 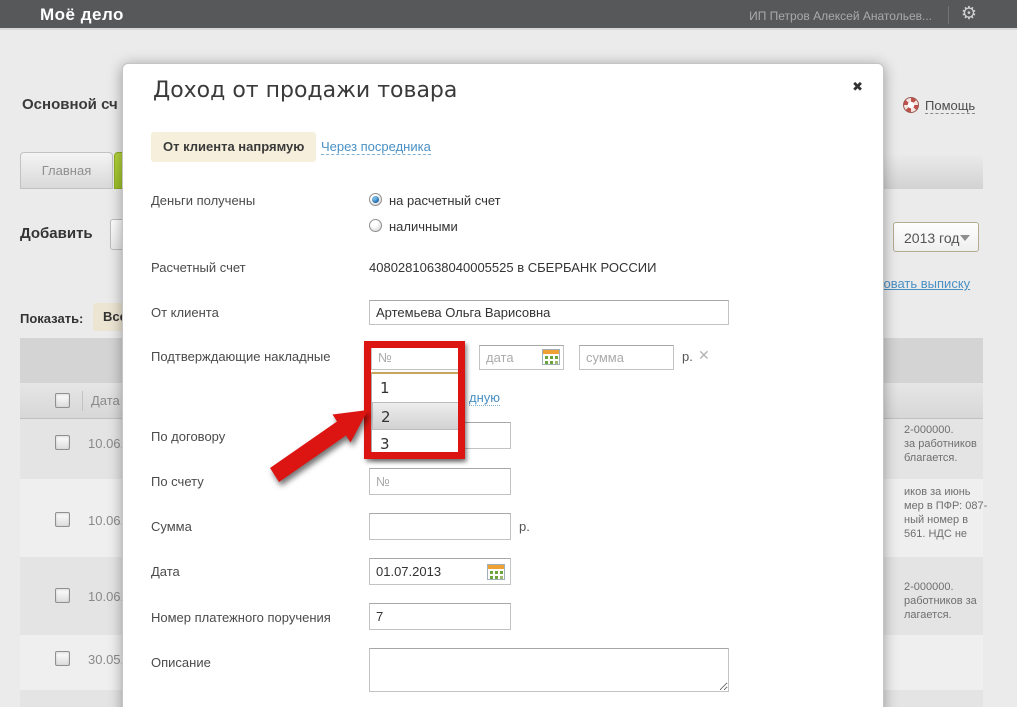 What do you see at coordinates (919, 283) in the screenshot?
I see `import-statement-link: ировать выписку` at bounding box center [919, 283].